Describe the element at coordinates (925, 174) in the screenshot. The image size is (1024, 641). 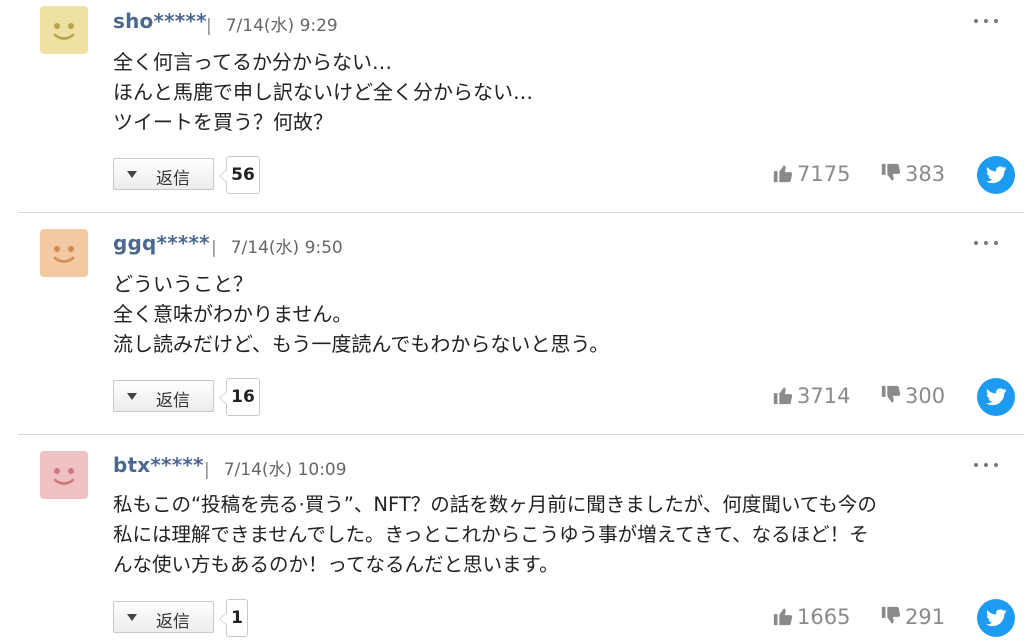
I see `dislike-count: 383` at that location.